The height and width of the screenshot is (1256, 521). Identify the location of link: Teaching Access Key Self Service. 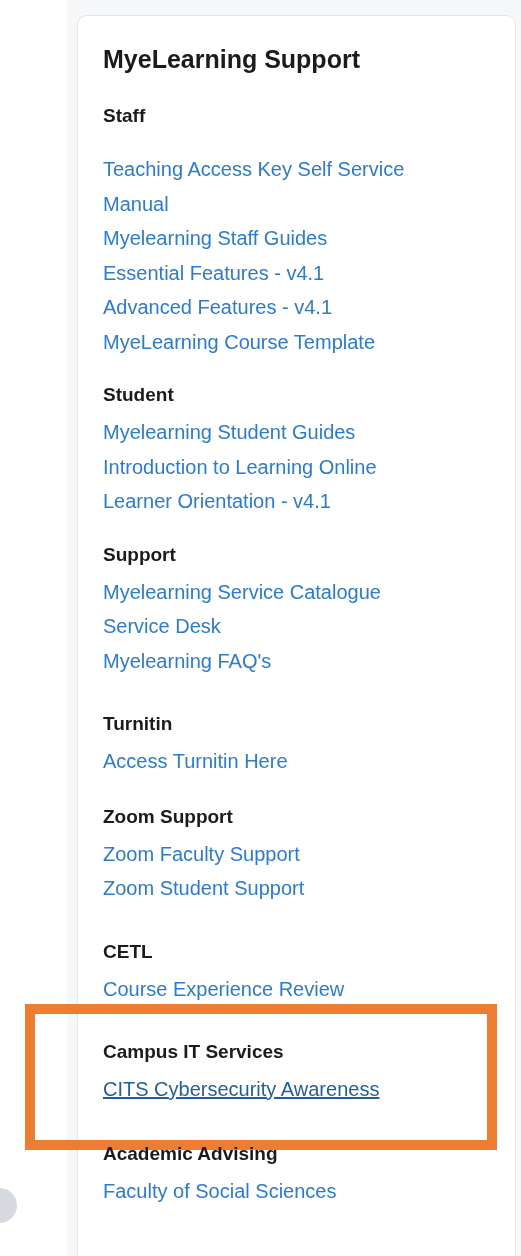
(254, 169).